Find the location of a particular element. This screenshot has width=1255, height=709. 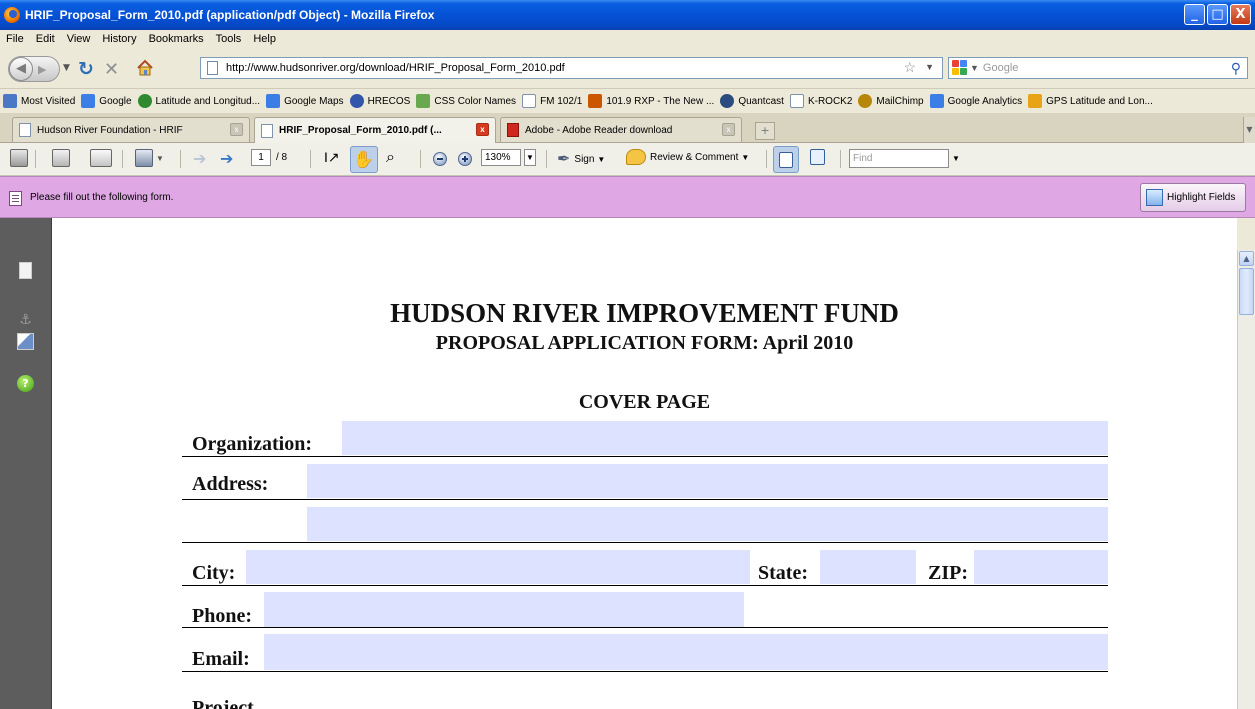

organization-label: Organization: is located at coordinates (252, 444).